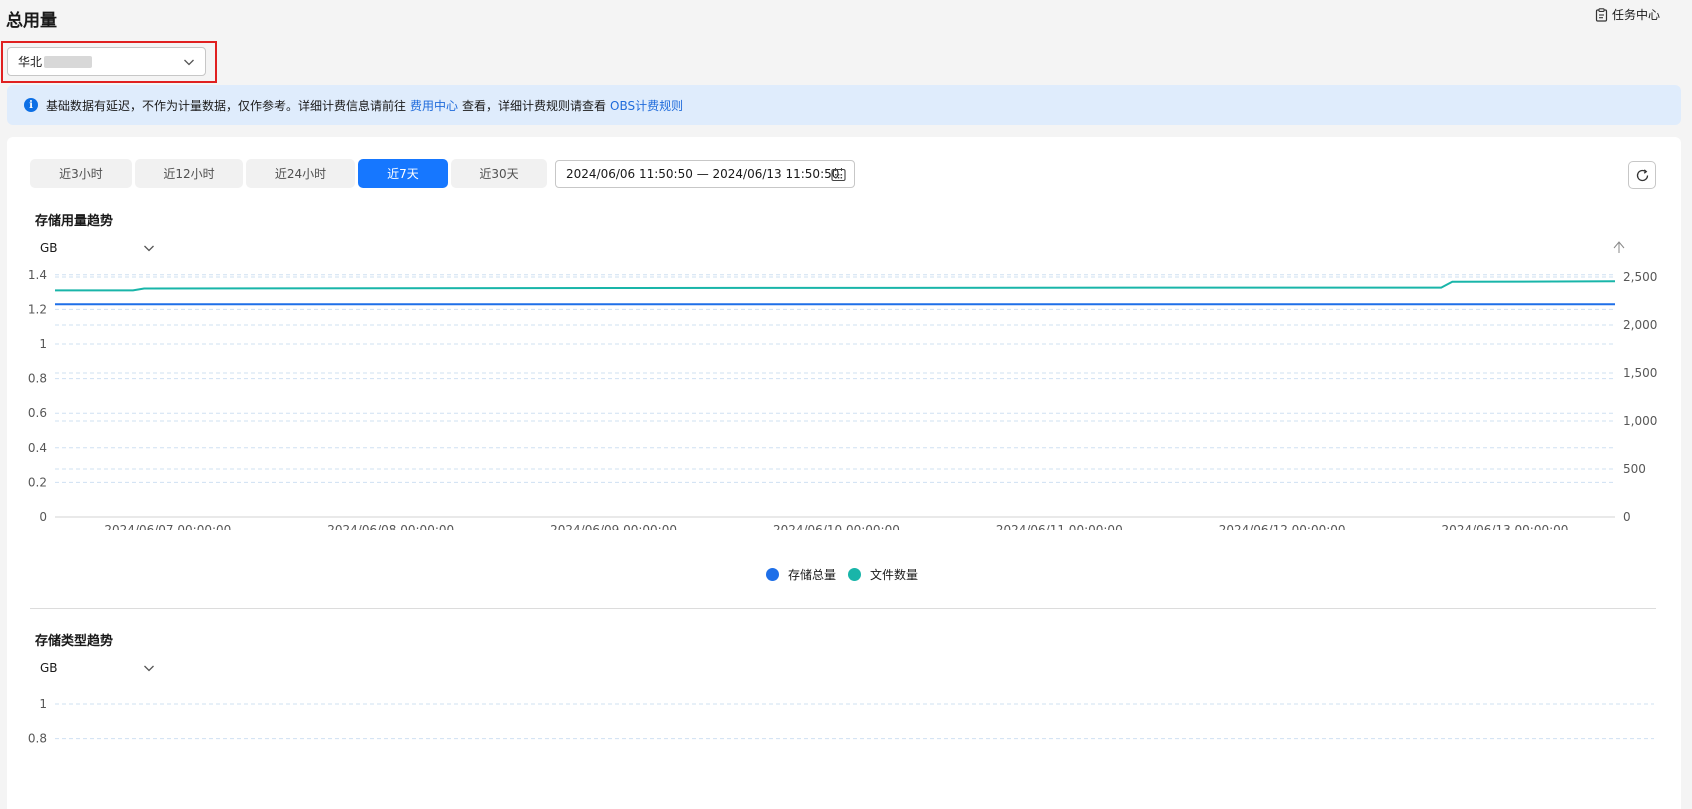  I want to click on info-icon: i, so click(31, 105).